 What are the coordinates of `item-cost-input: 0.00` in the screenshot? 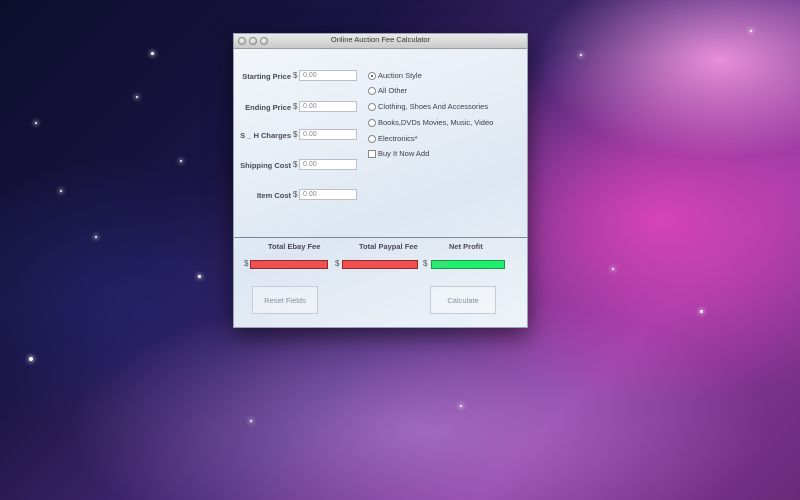 It's located at (328, 194).